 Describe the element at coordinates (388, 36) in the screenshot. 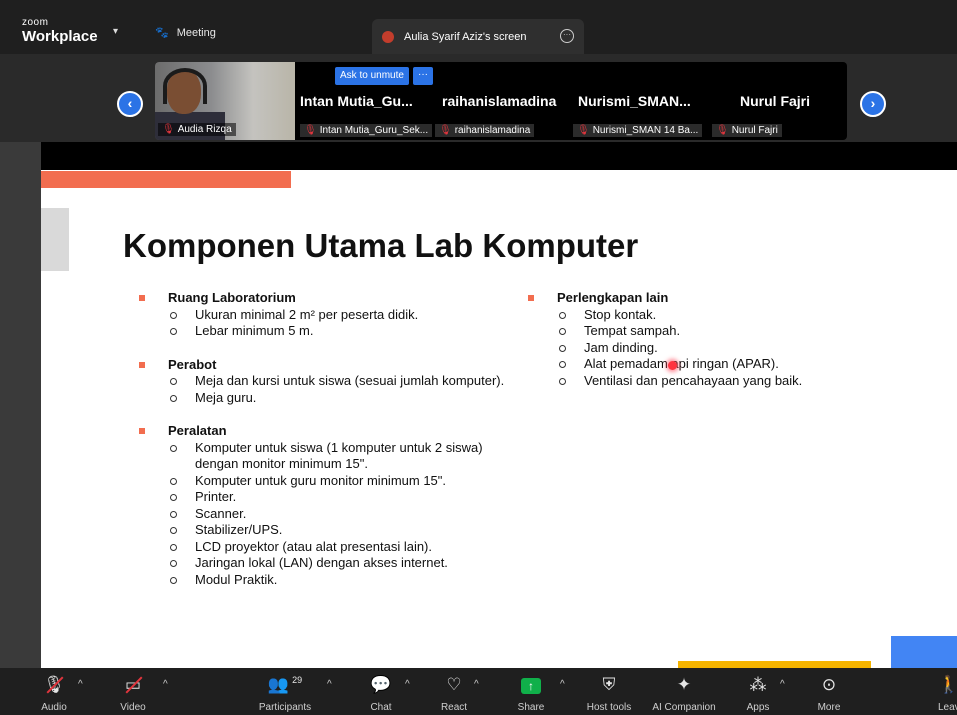

I see `avatar-icon` at that location.